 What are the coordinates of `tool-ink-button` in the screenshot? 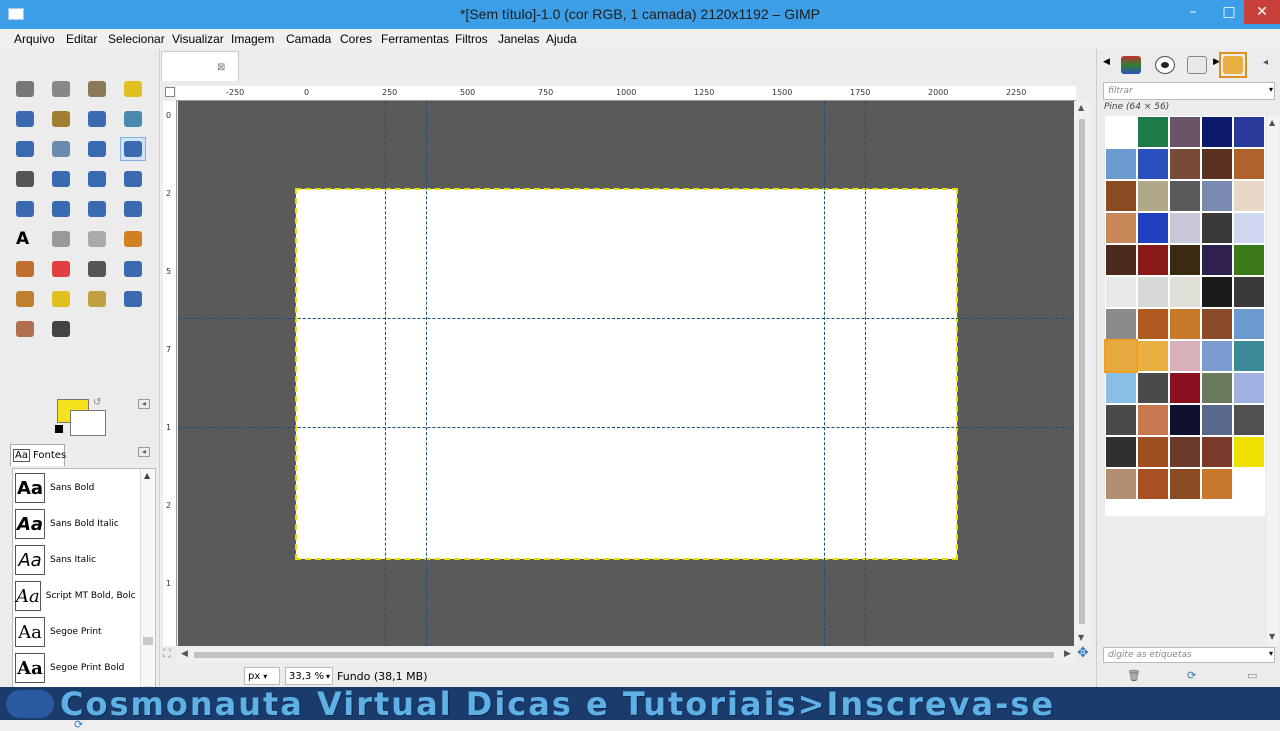 It's located at (133, 269).